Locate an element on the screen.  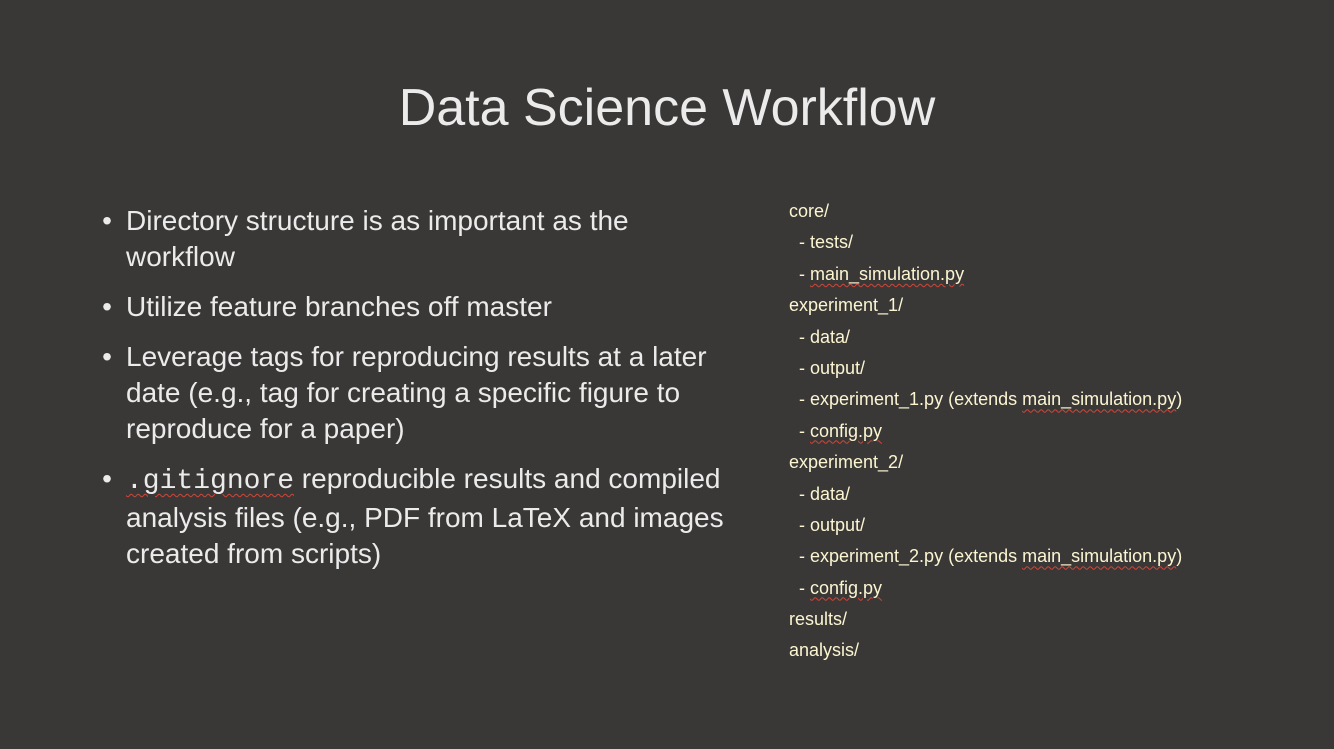
tree-entry-exp1-data: - data/ is located at coordinates (825, 336).